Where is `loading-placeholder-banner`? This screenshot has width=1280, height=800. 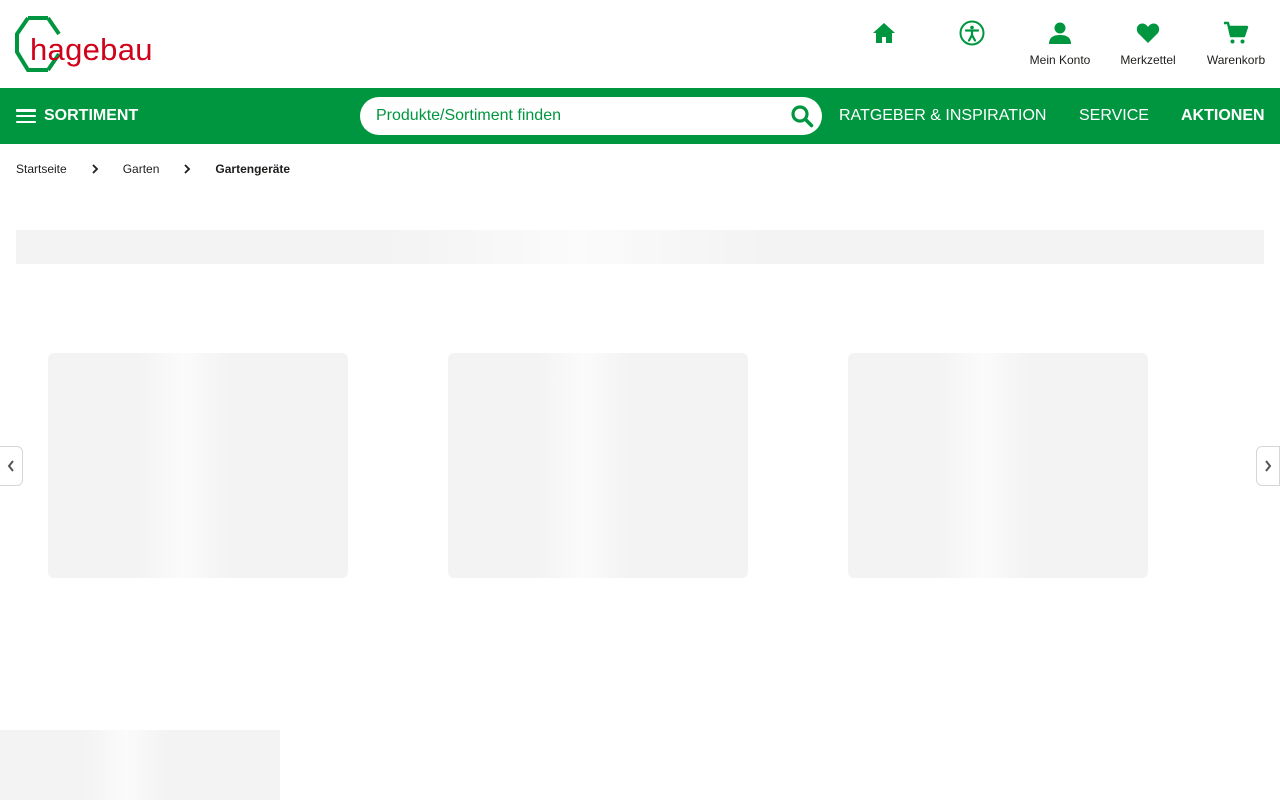 loading-placeholder-banner is located at coordinates (640, 247).